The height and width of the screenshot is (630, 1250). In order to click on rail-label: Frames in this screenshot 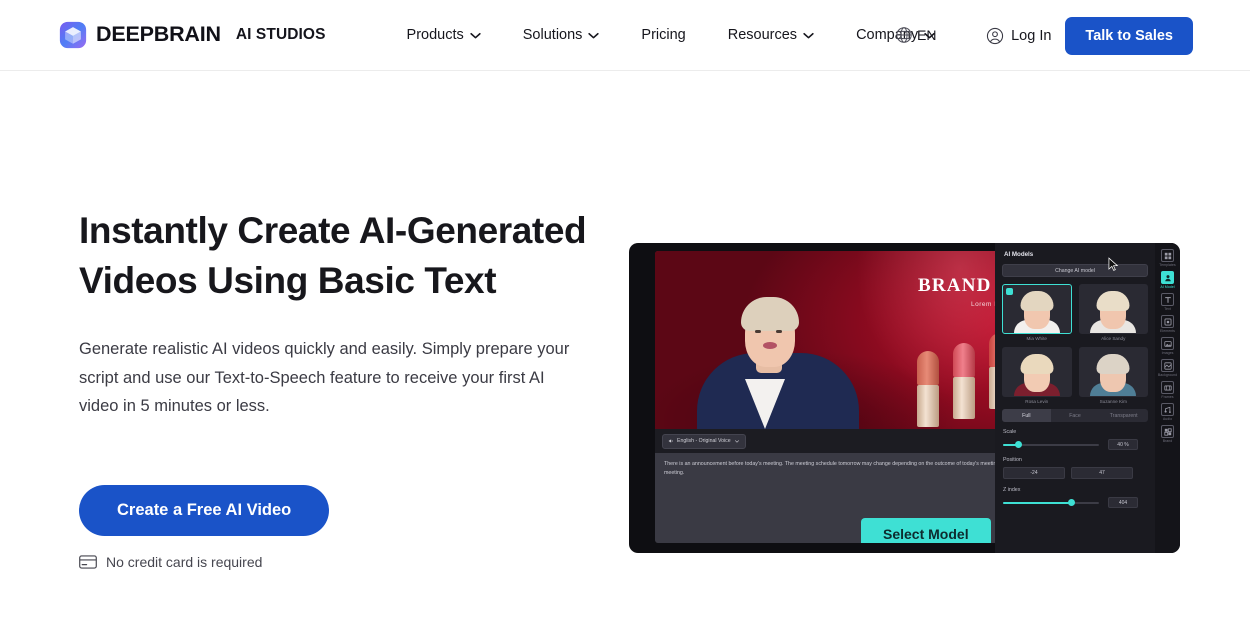, I will do `click(1167, 397)`.